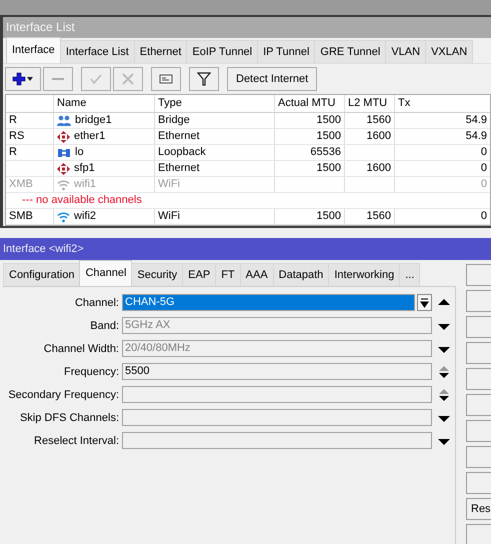 The height and width of the screenshot is (544, 491). Describe the element at coordinates (199, 274) in the screenshot. I see `tab: EAP` at that location.